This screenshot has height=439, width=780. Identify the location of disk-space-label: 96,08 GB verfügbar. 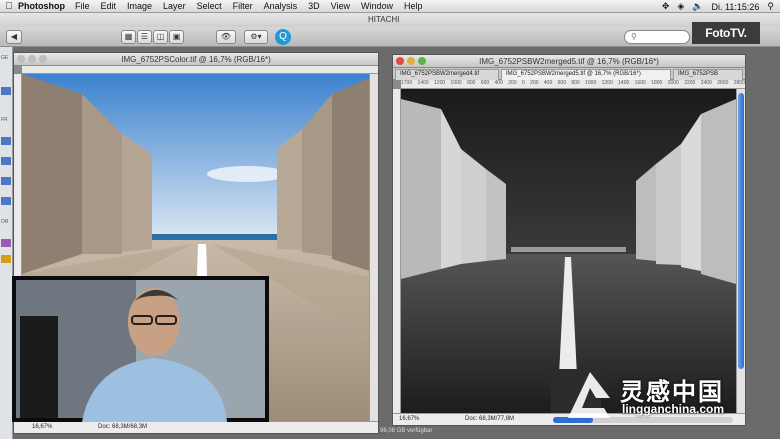
(406, 431).